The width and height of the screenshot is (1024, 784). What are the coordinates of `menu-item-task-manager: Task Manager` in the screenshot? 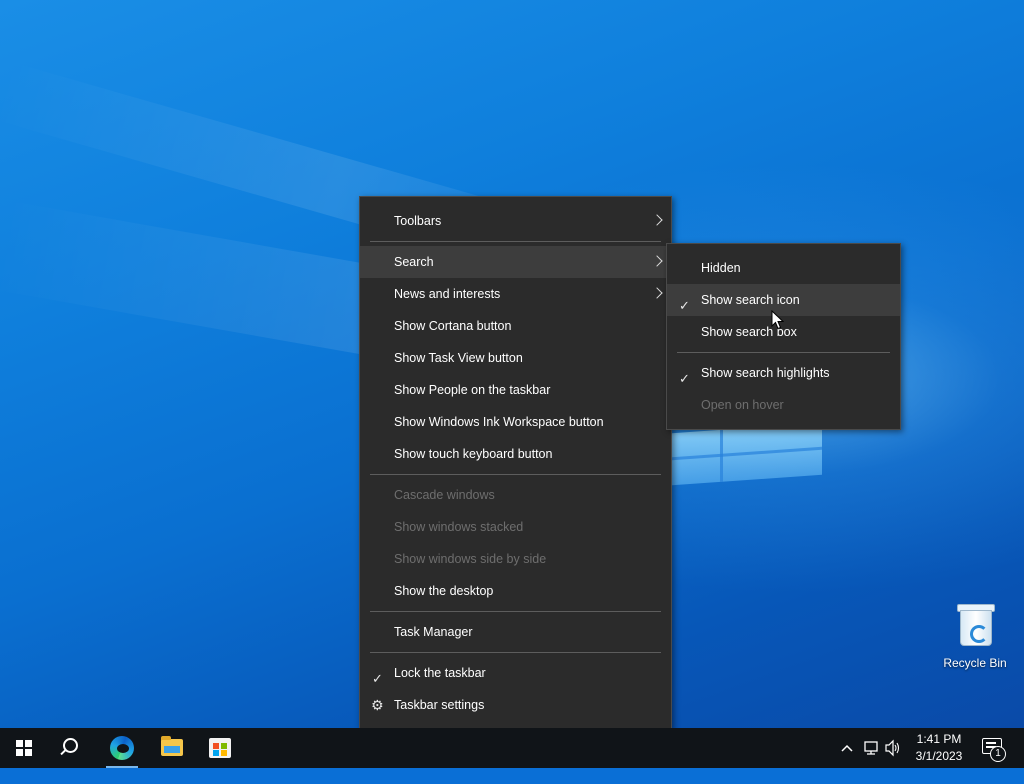 It's located at (515, 632).